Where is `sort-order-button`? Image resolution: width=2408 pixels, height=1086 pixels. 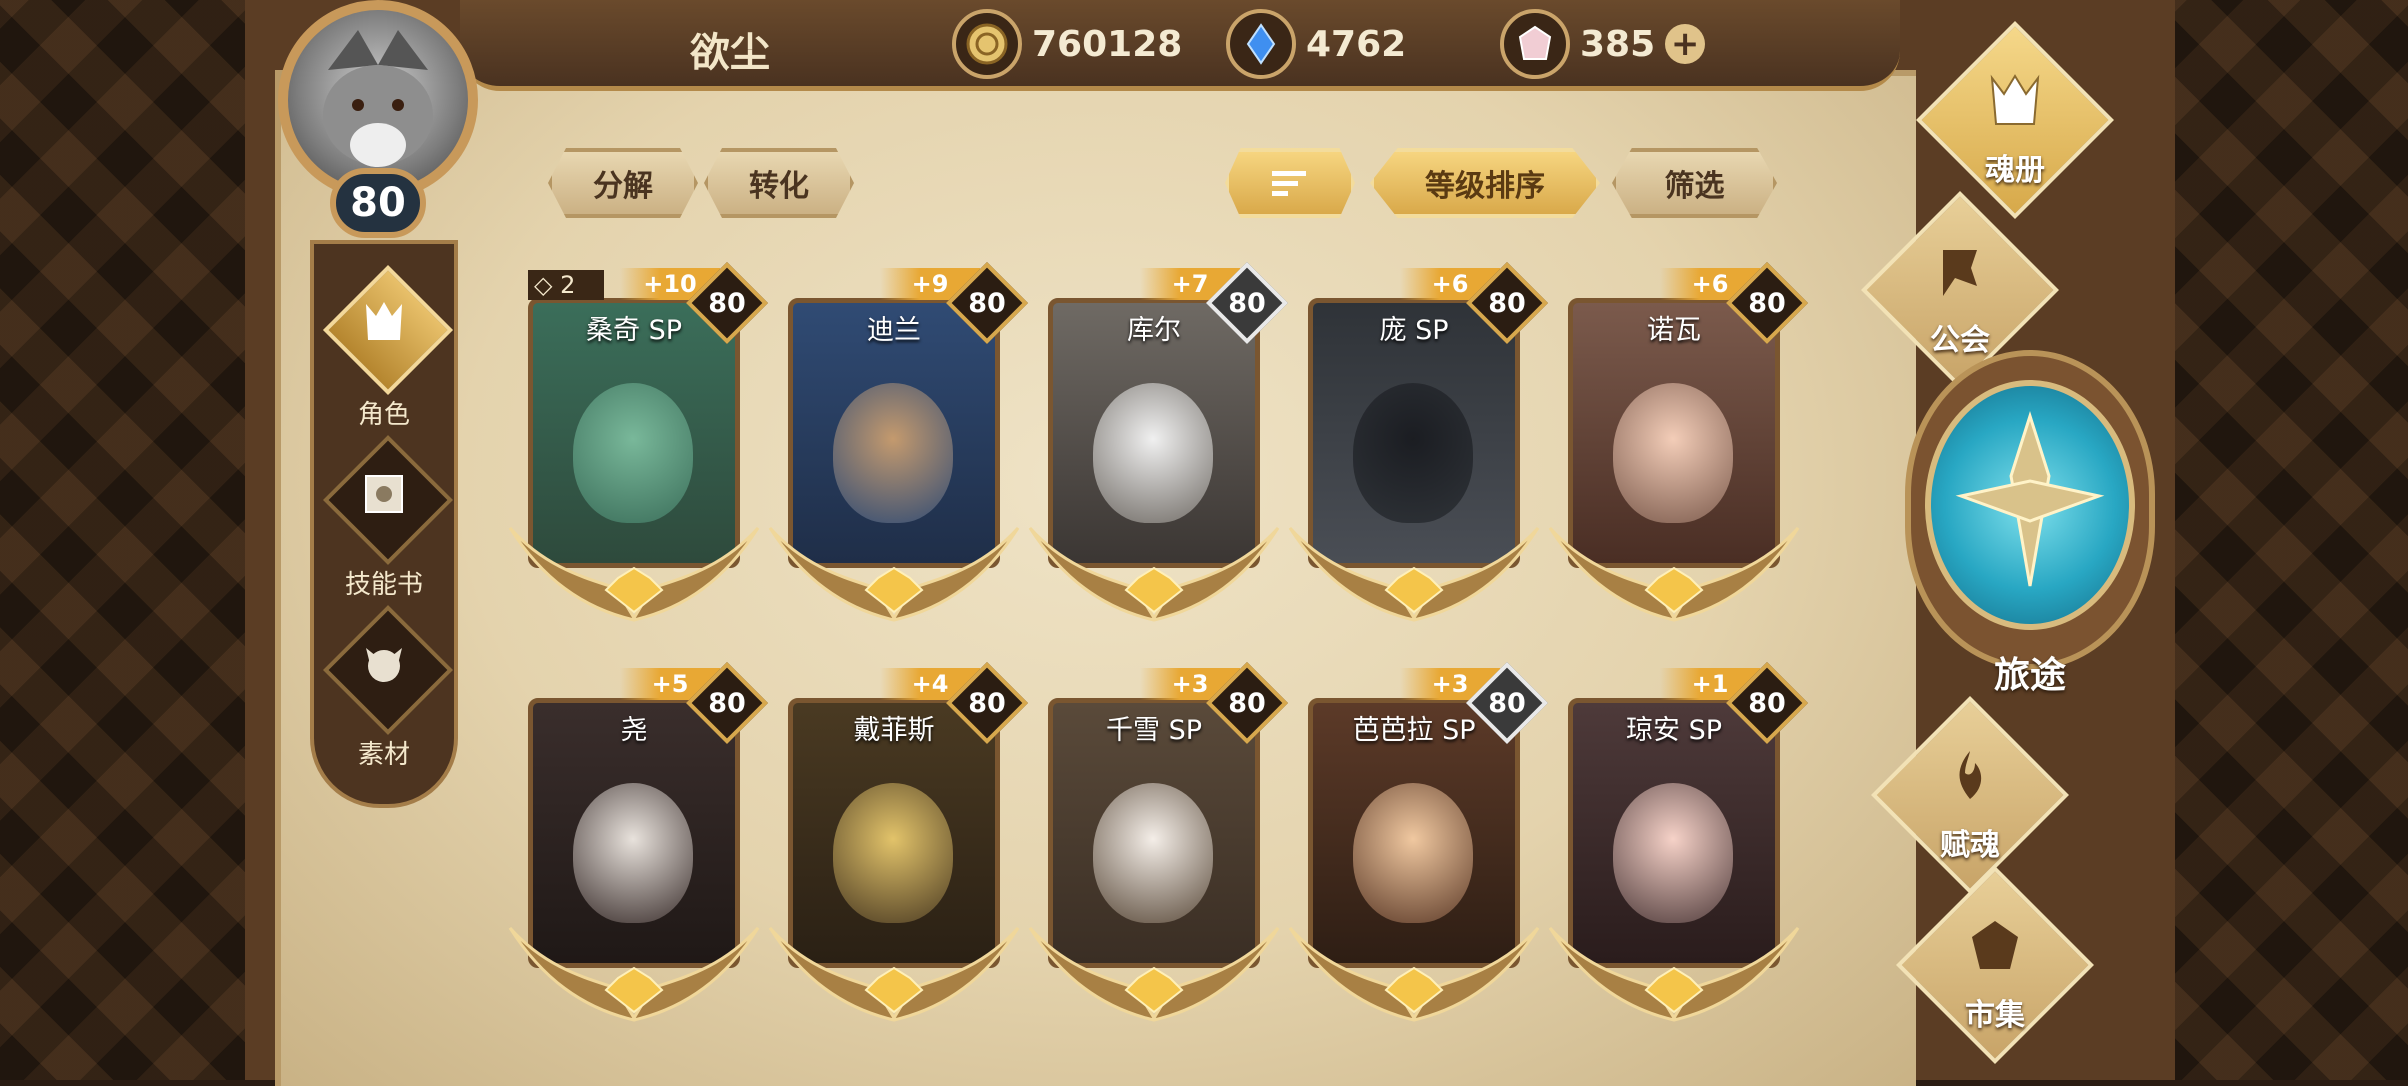 sort-order-button is located at coordinates (1290, 183).